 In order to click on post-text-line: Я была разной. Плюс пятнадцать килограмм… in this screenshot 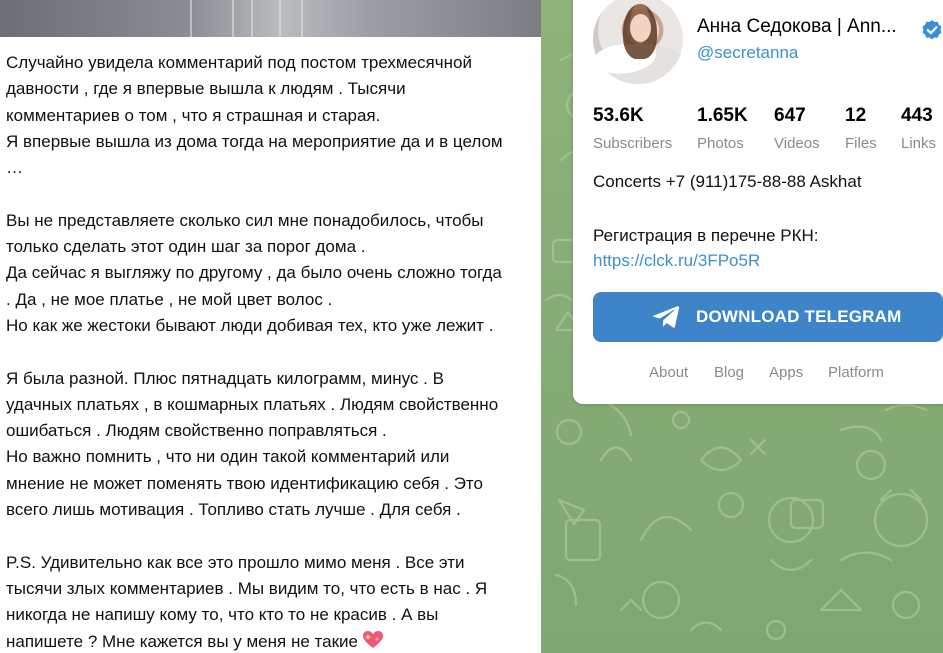, I will do `click(225, 378)`.